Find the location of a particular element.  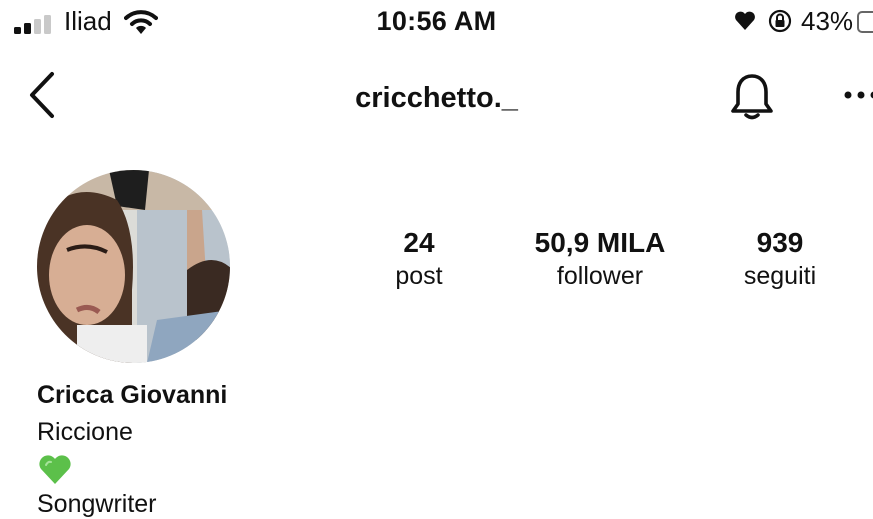

profile-bio: Songwriter is located at coordinates (97, 504).